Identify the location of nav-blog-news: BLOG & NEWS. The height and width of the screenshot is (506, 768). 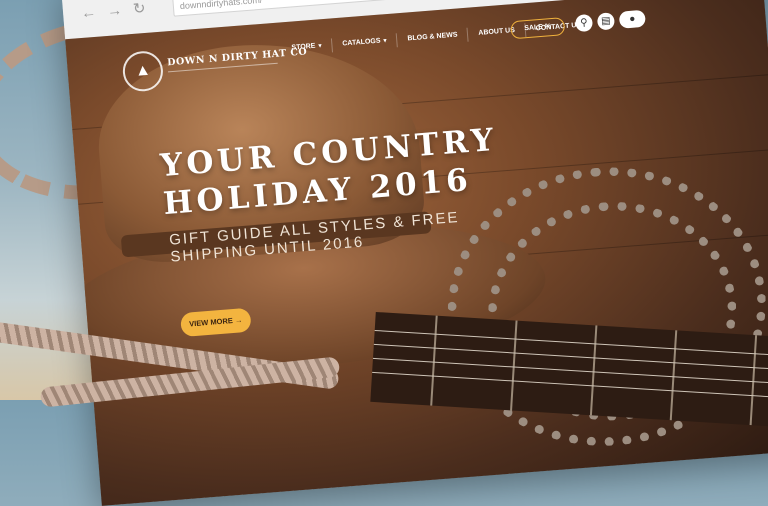
(433, 37).